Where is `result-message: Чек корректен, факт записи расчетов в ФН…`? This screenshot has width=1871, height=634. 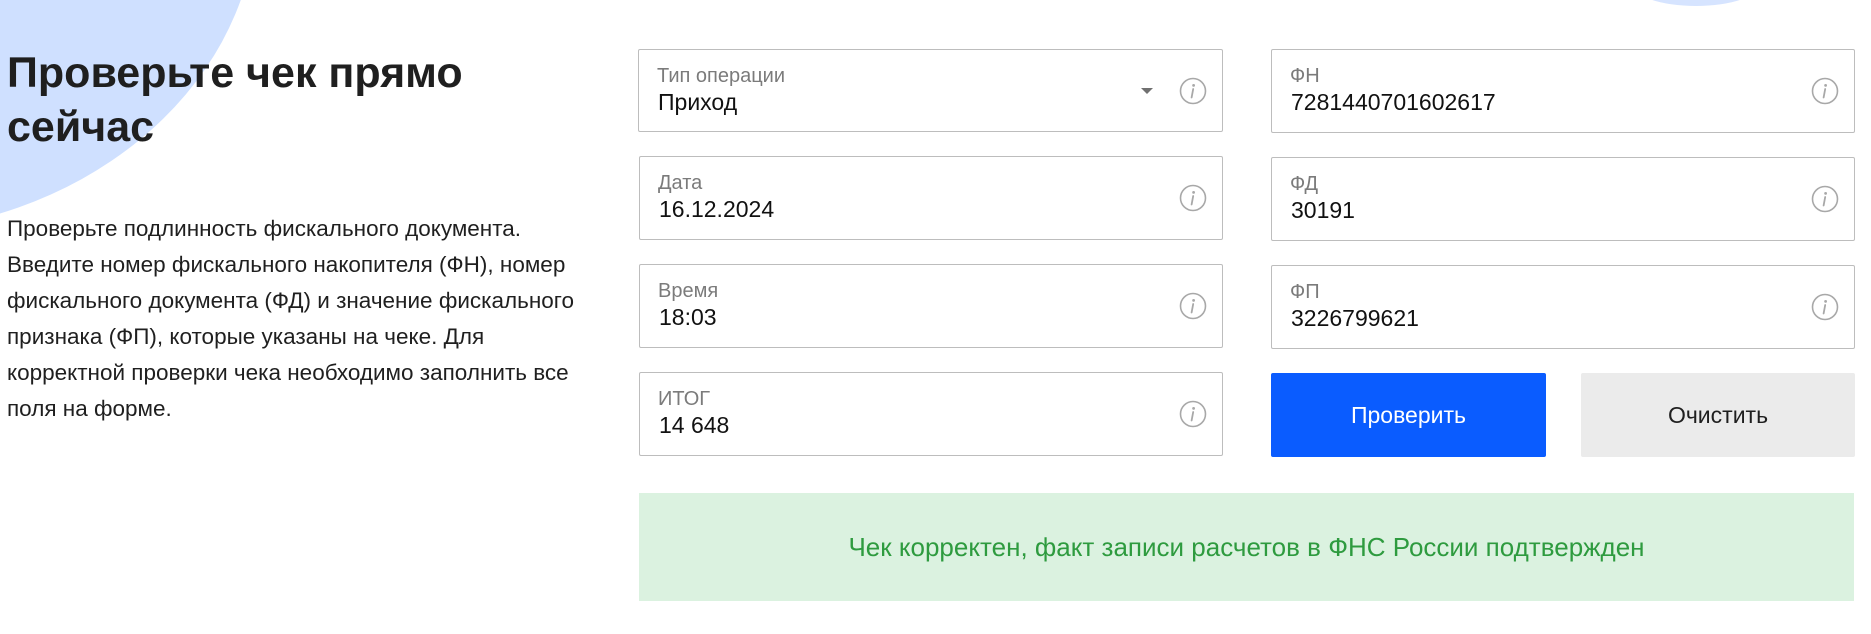
result-message: Чек корректен, факт записи расчетов в ФН… is located at coordinates (1246, 547).